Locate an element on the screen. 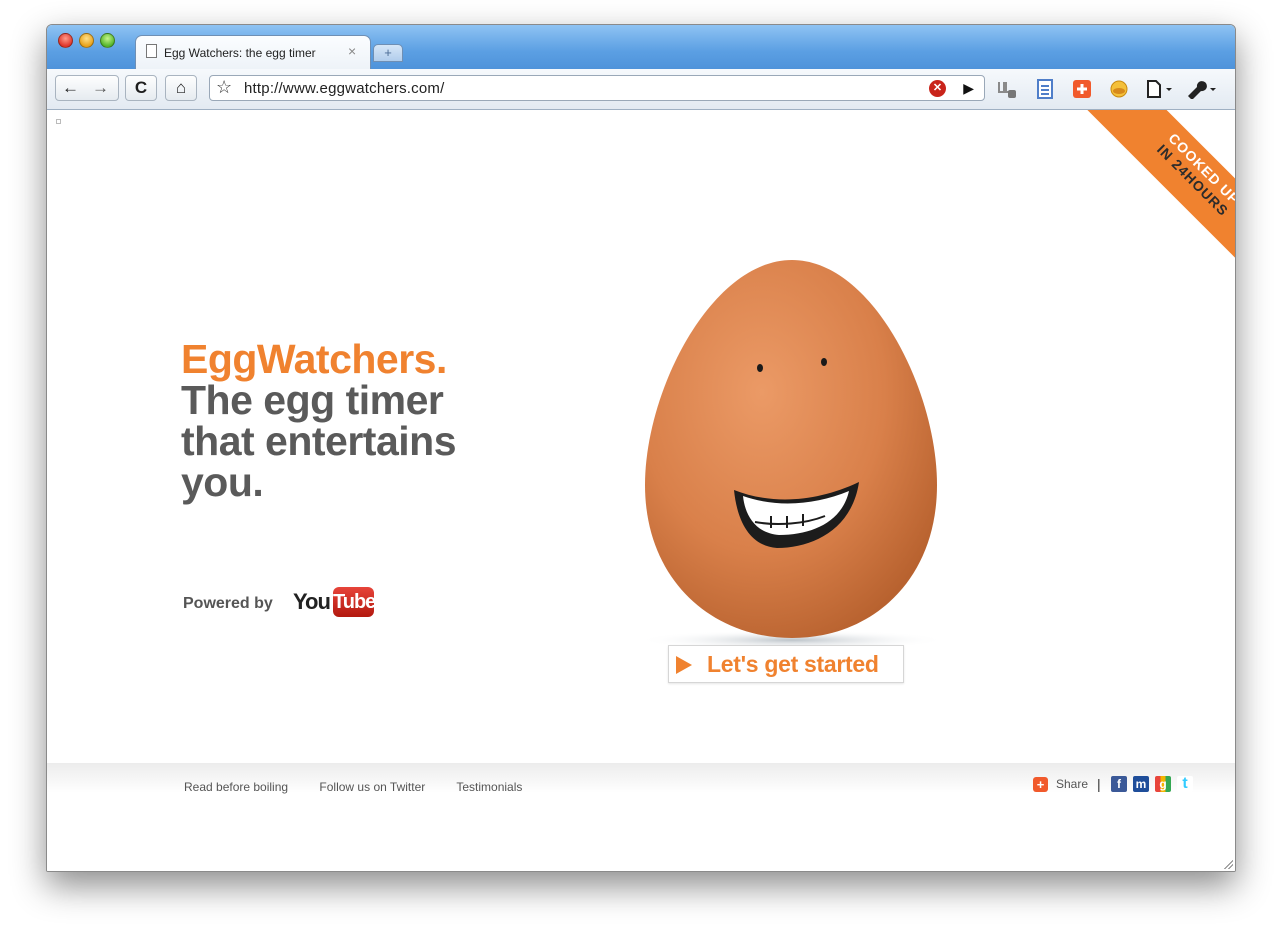 Image resolution: width=1280 pixels, height=935 pixels. share-plus-icon: + is located at coordinates (1040, 784).